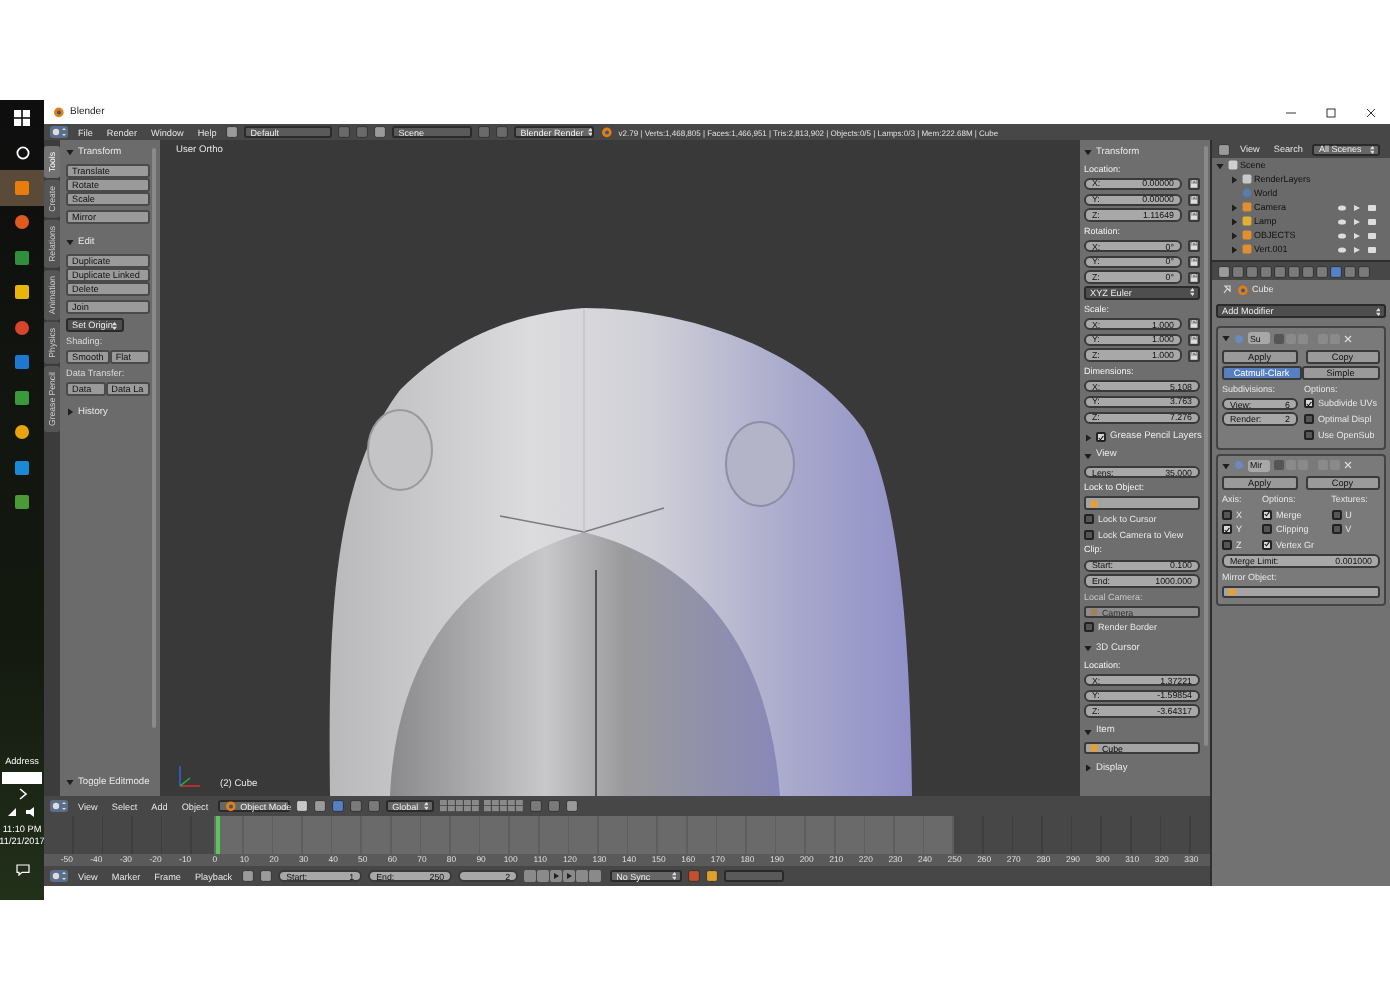  What do you see at coordinates (356, 806) in the screenshot?
I see `translate-icon` at bounding box center [356, 806].